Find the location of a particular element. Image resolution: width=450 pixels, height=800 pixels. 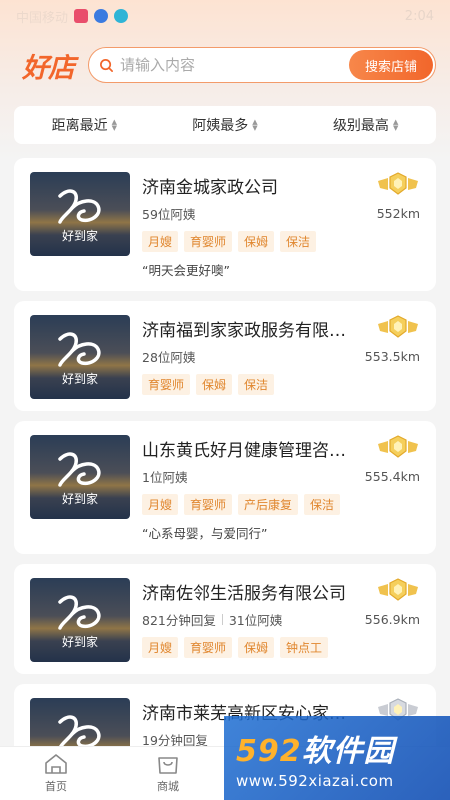

filter-level: 级别最高 ▲ ▼ is located at coordinates (365, 125).